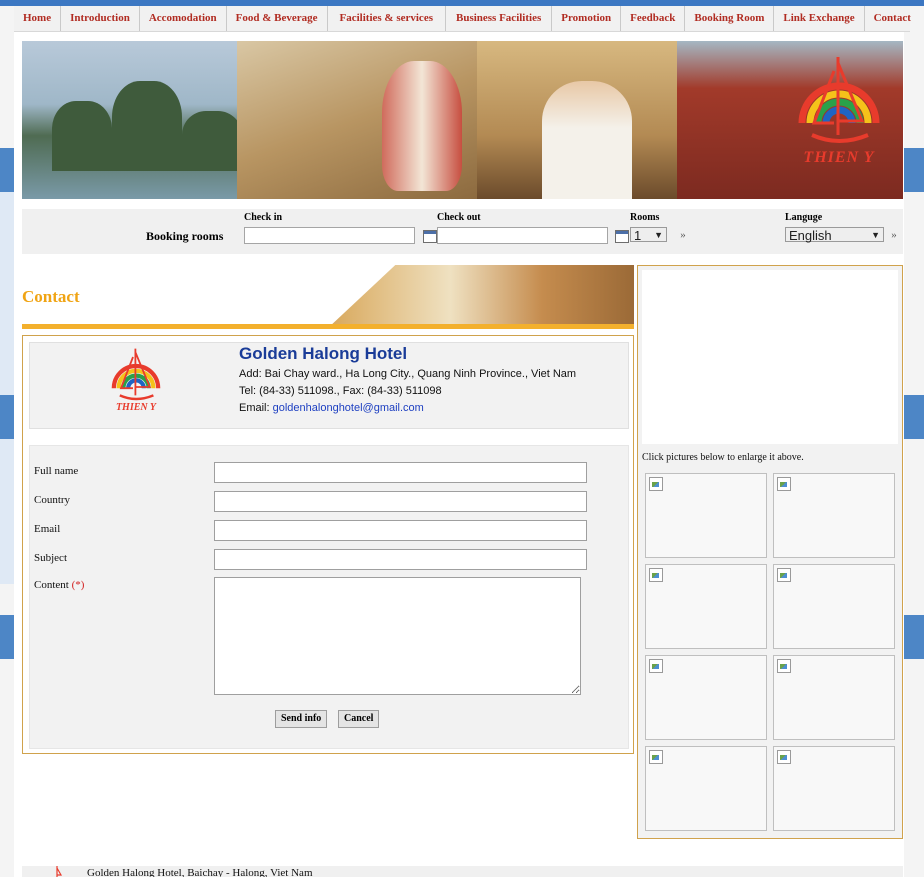  I want to click on right-decoration, so click(914, 438).